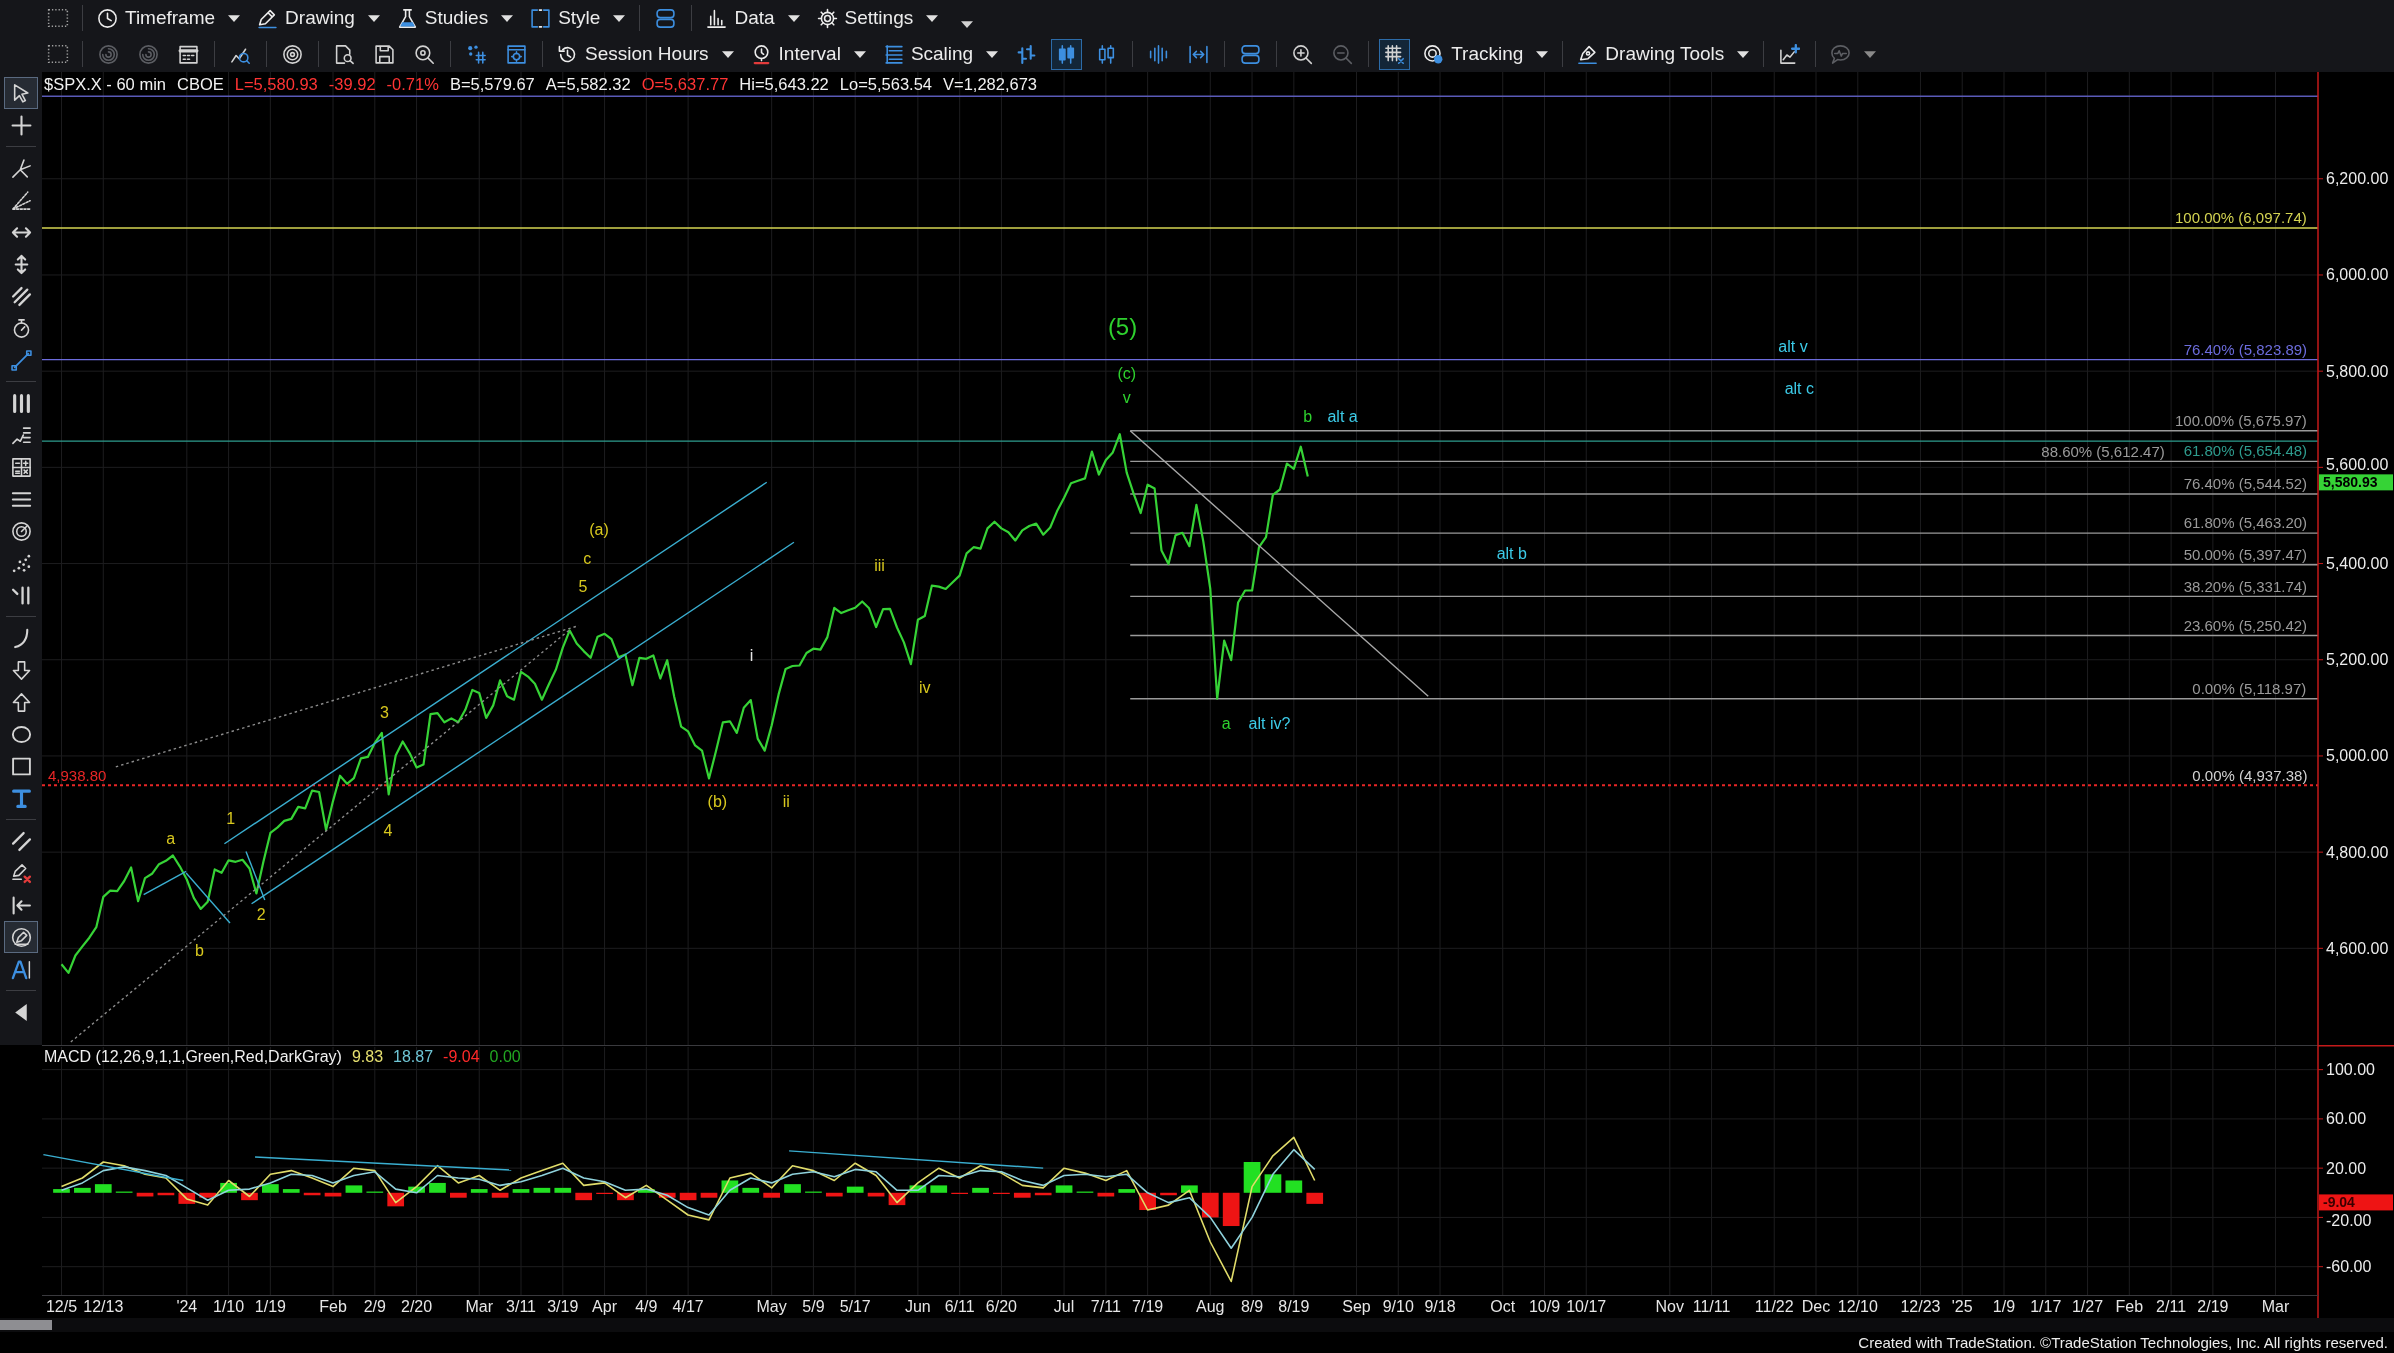 The height and width of the screenshot is (1353, 2394). What do you see at coordinates (885, 84) in the screenshot?
I see `quote-field: Lo=5,563.54` at bounding box center [885, 84].